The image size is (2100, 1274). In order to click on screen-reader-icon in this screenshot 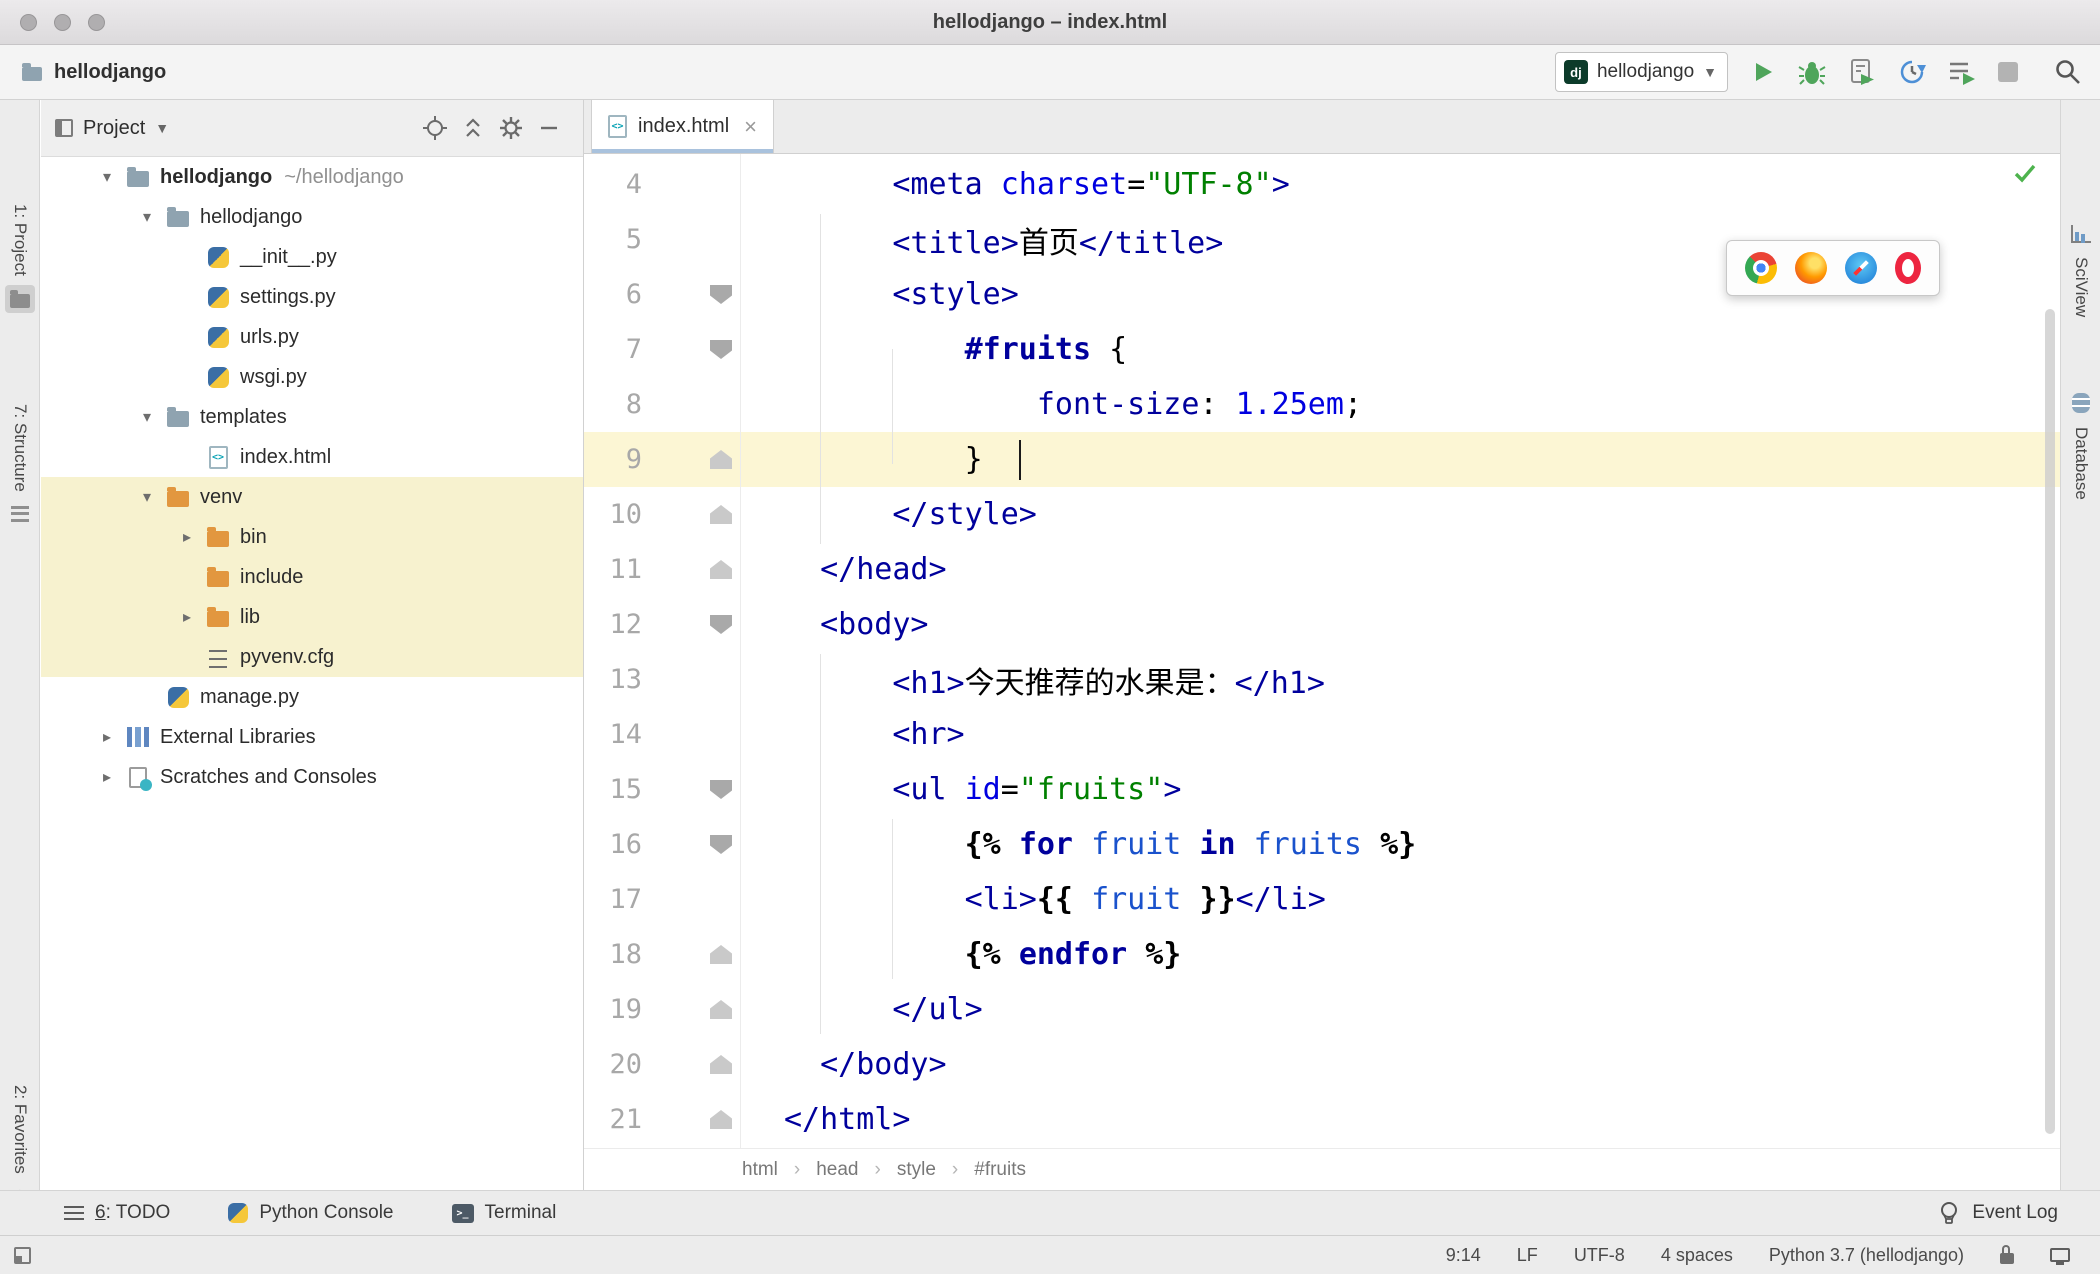, I will do `click(2060, 1256)`.